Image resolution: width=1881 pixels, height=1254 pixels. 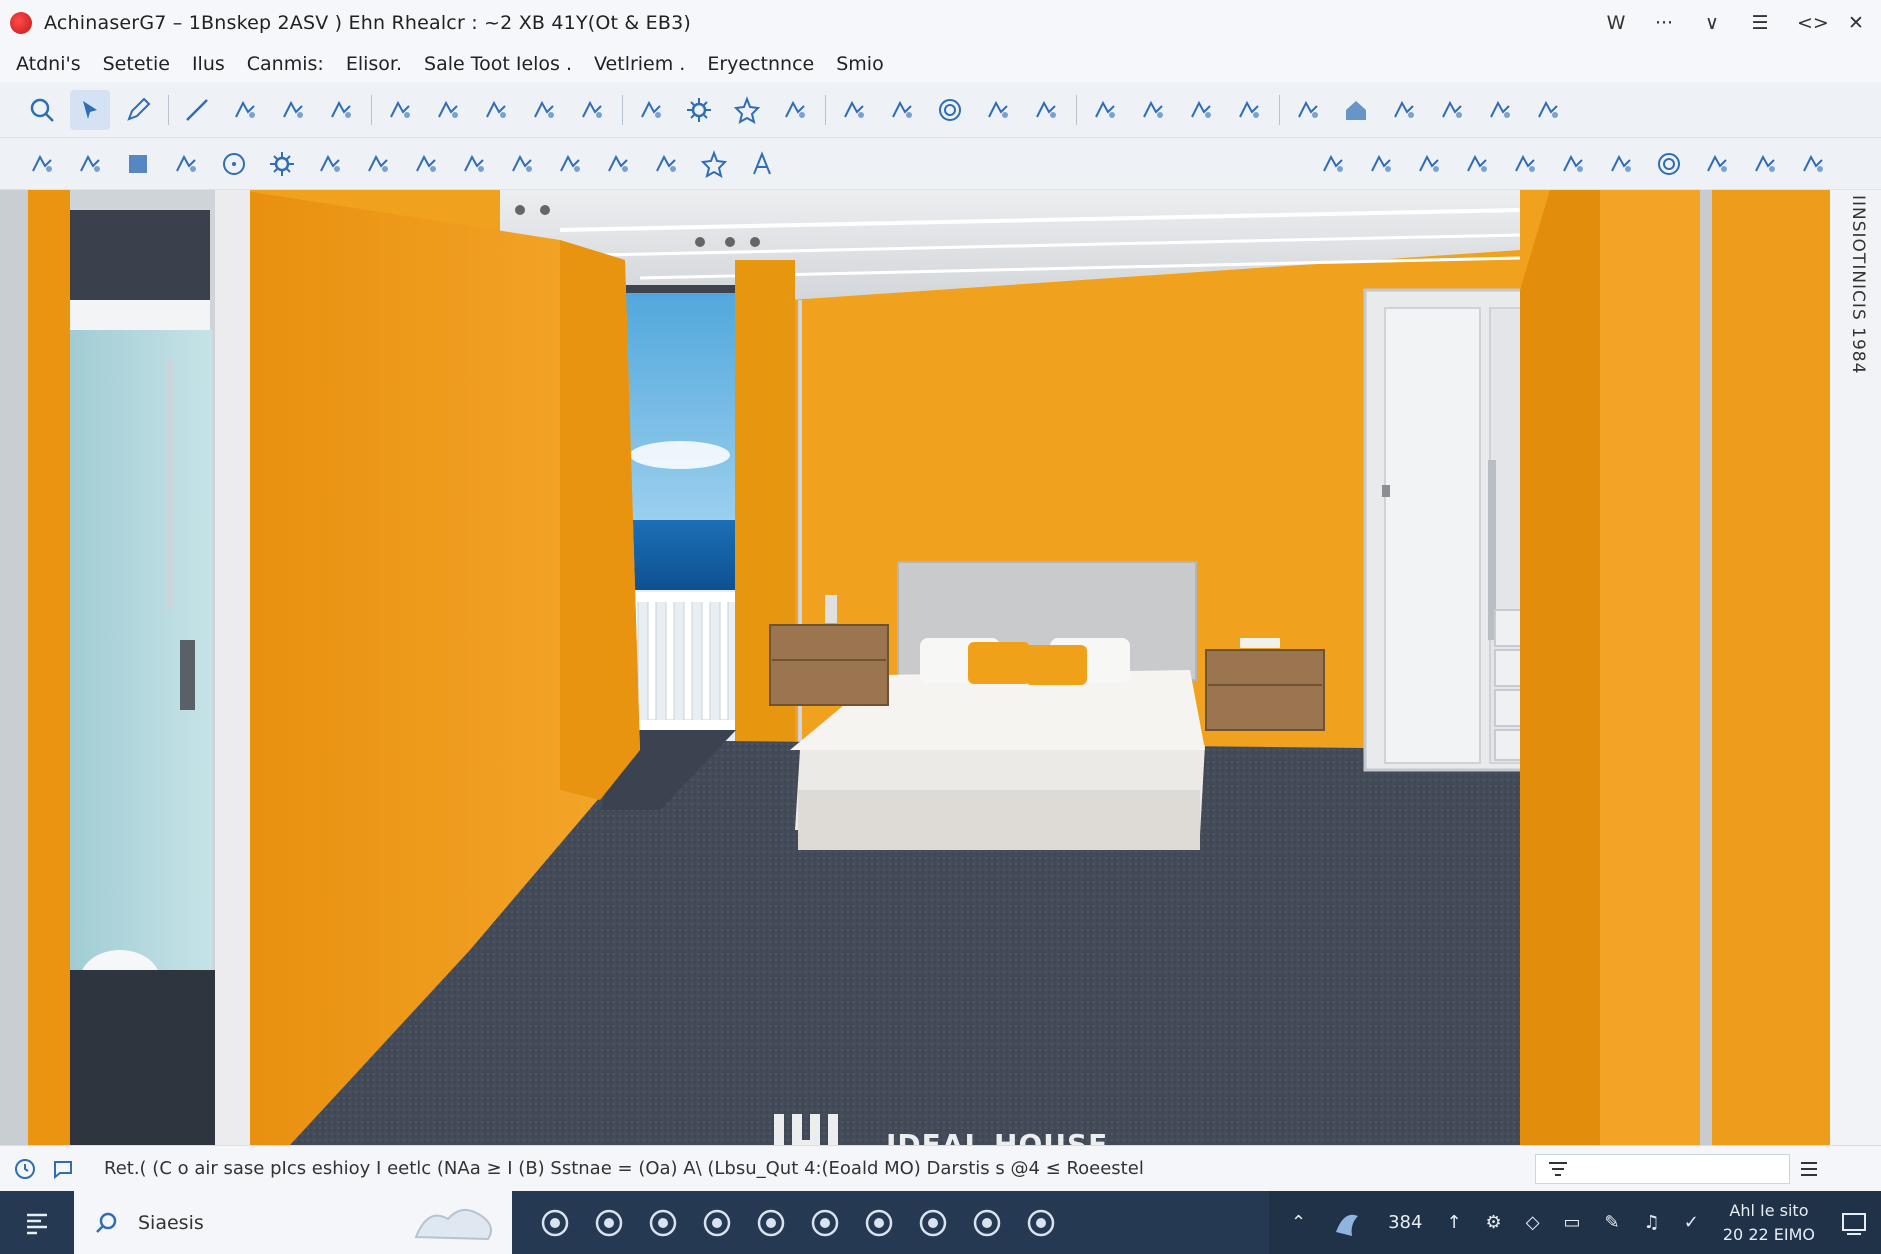 I want to click on camera-tool-button, so click(x=1153, y=110).